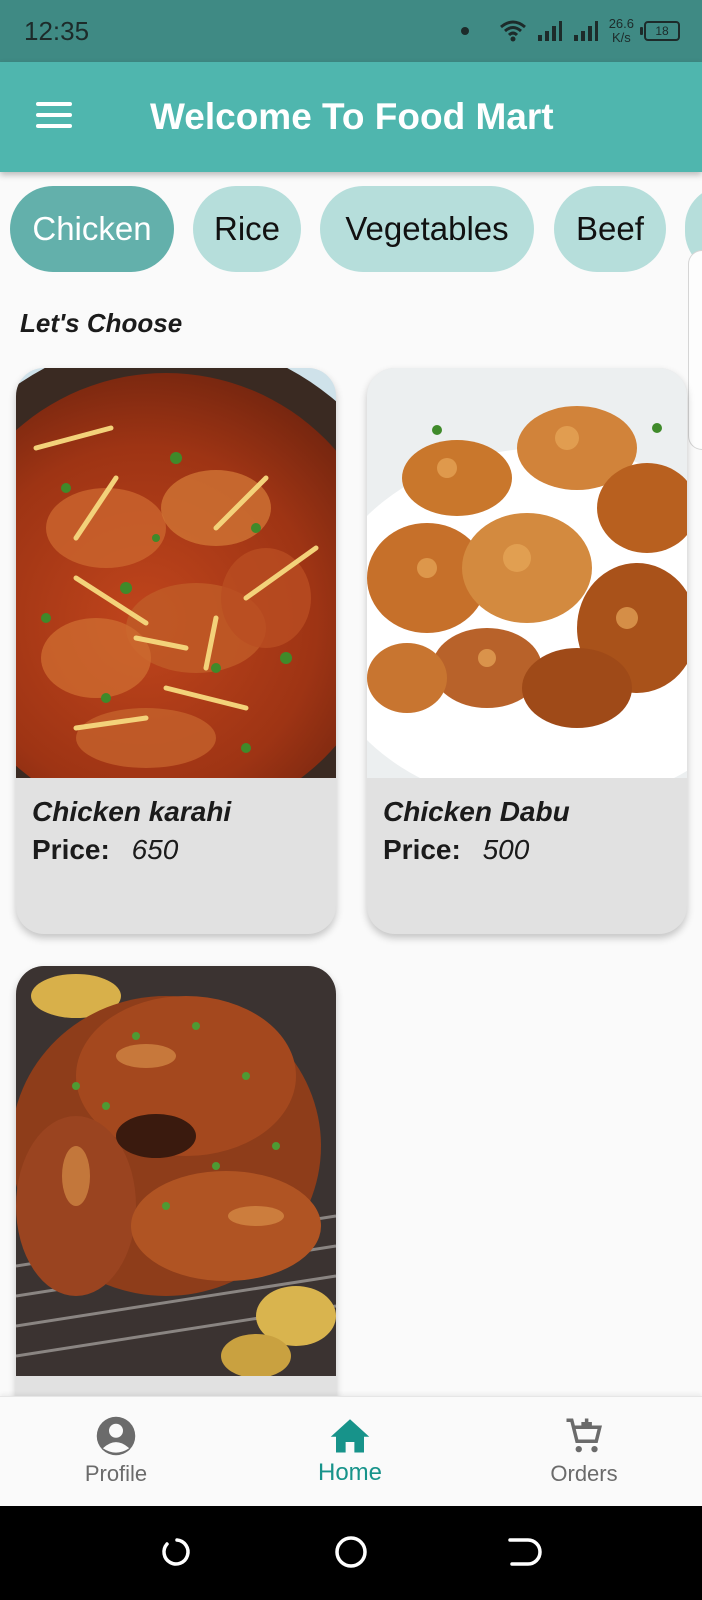 The width and height of the screenshot is (702, 1600). What do you see at coordinates (132, 811) in the screenshot?
I see `product-name: Chicken karahi` at bounding box center [132, 811].